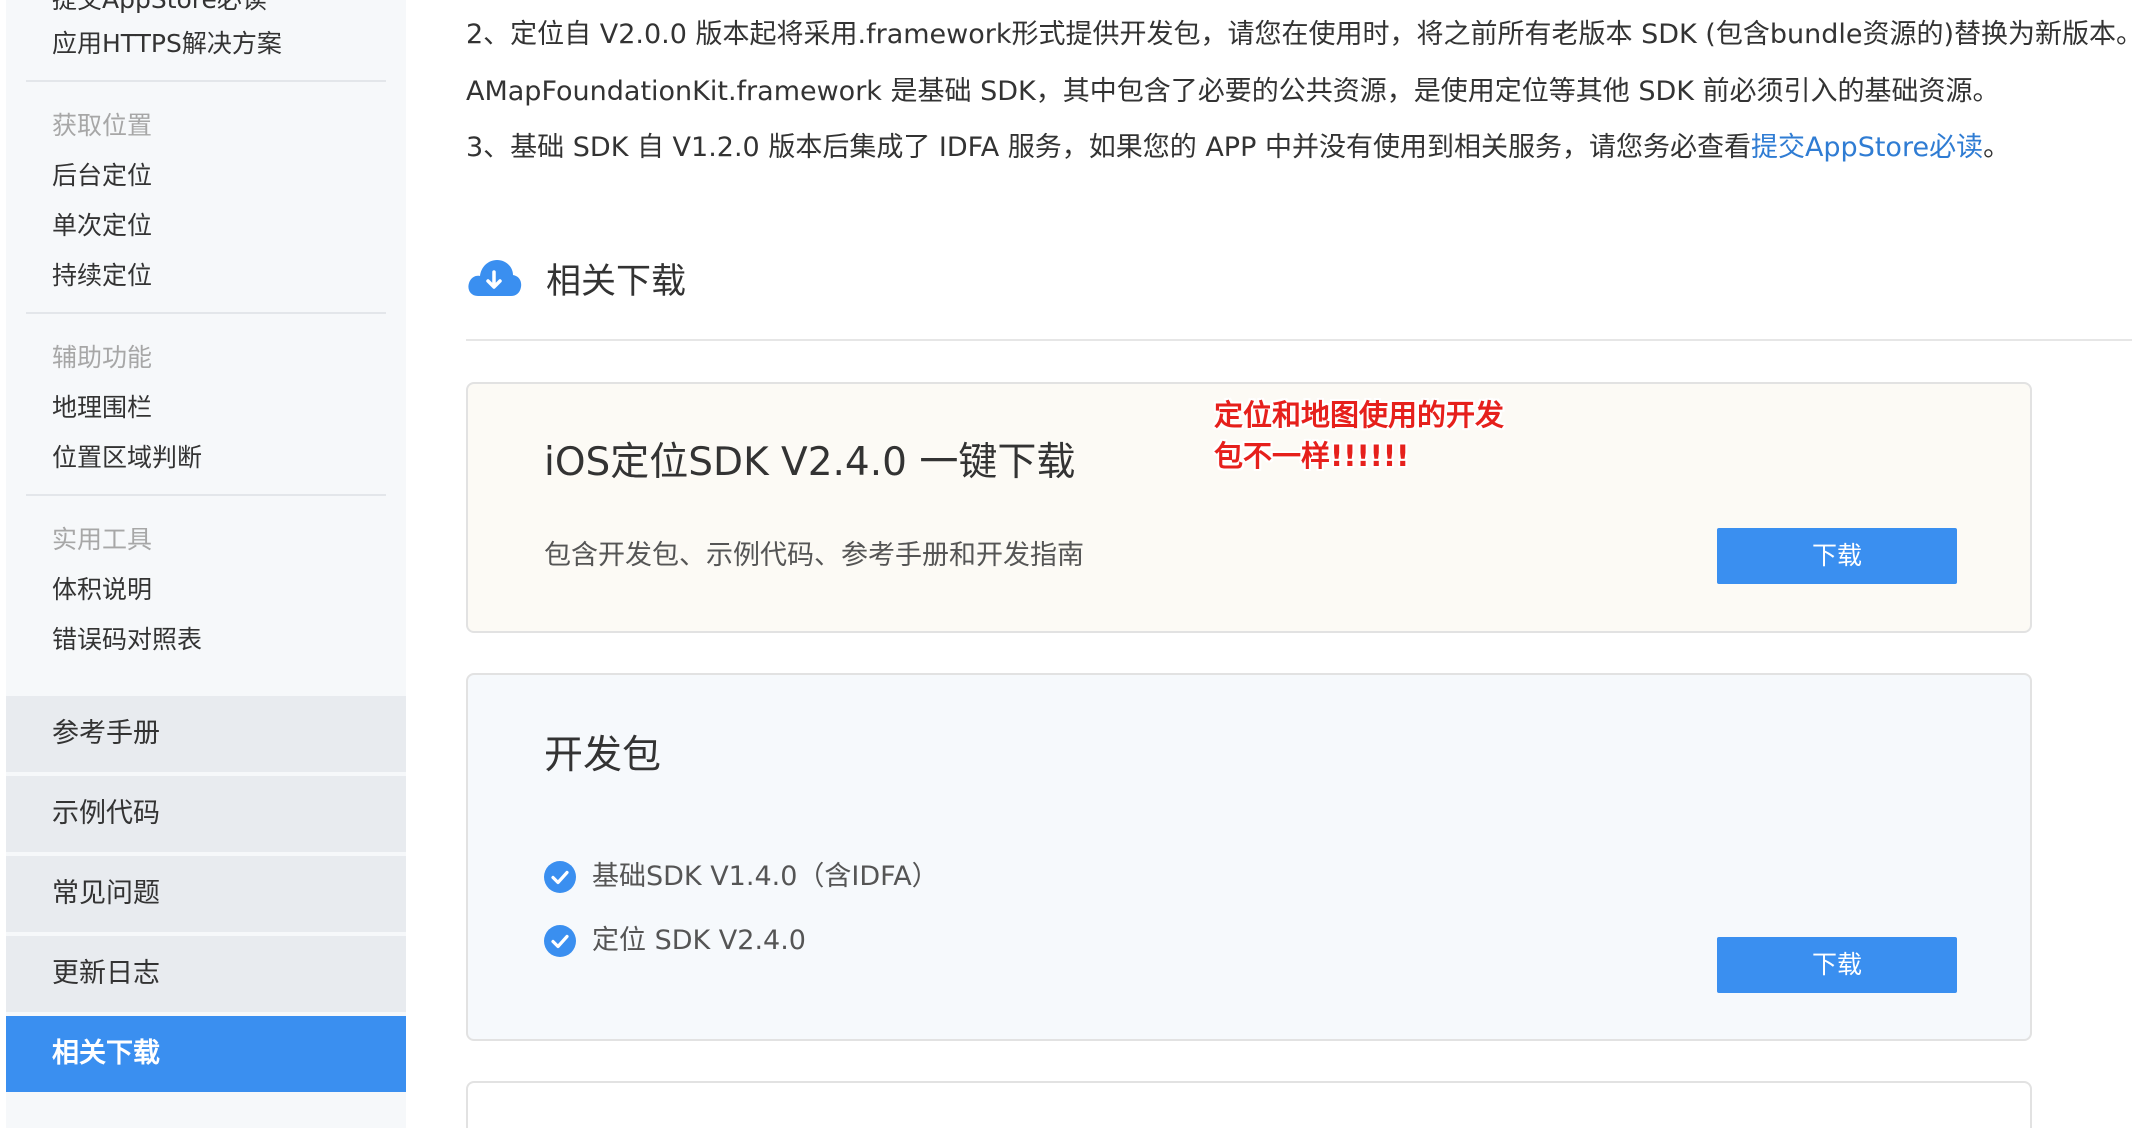  What do you see at coordinates (1997, 147) in the screenshot?
I see `intro-idfa-suffix: 。` at bounding box center [1997, 147].